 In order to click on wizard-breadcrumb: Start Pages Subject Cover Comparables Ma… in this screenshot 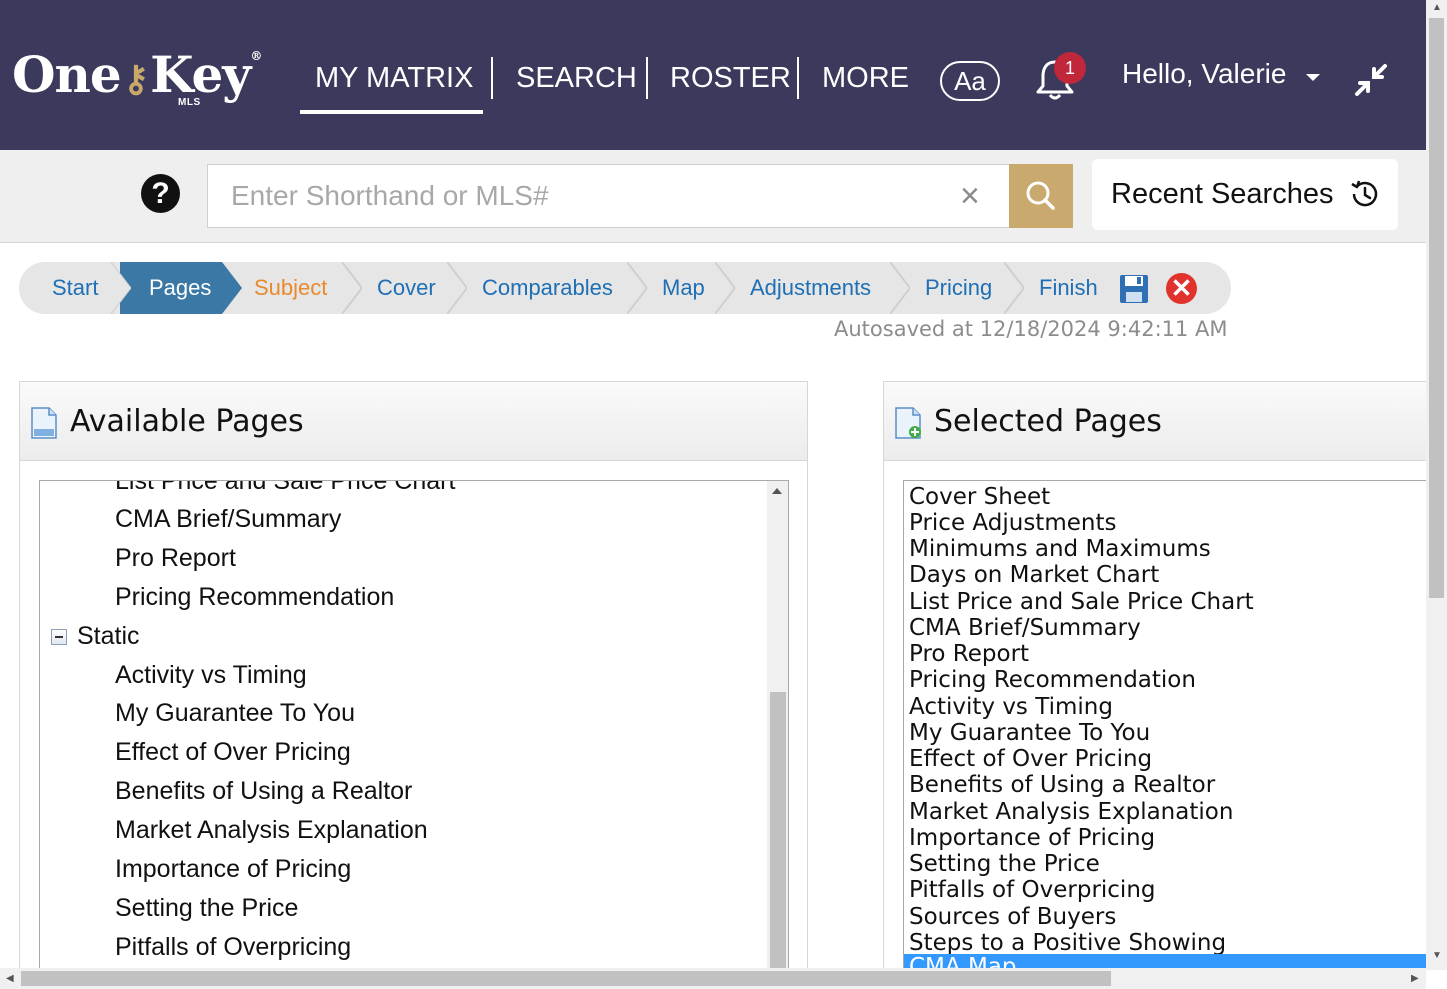, I will do `click(625, 288)`.